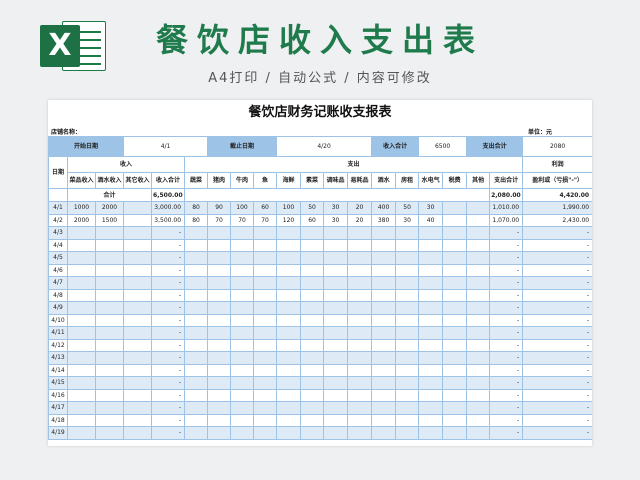 The width and height of the screenshot is (640, 480). I want to click on cell-utility: 30, so click(431, 208).